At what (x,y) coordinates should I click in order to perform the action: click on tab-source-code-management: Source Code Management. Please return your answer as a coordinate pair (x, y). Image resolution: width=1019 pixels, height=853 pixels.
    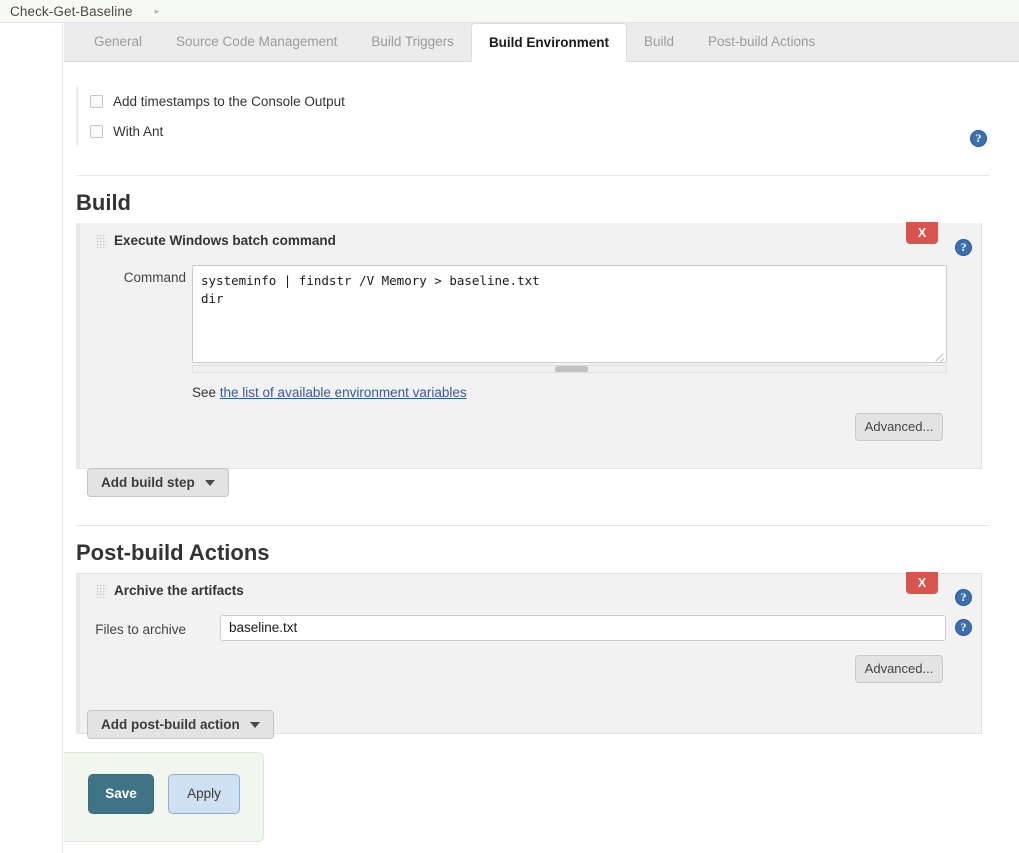
    Looking at the image, I should click on (256, 42).